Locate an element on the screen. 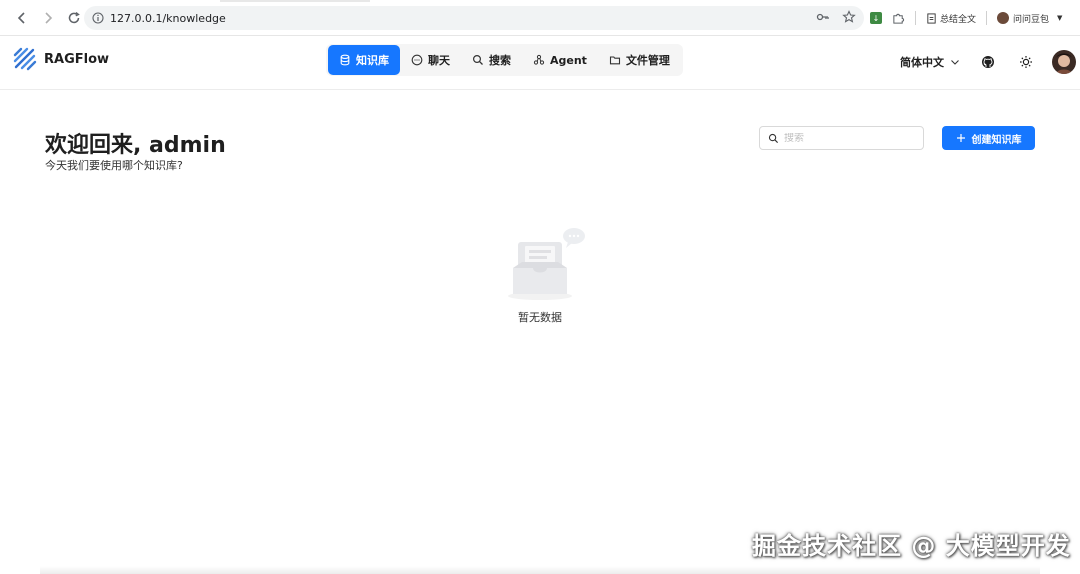 The height and width of the screenshot is (574, 1080). language-selector: 简体中文 is located at coordinates (930, 62).